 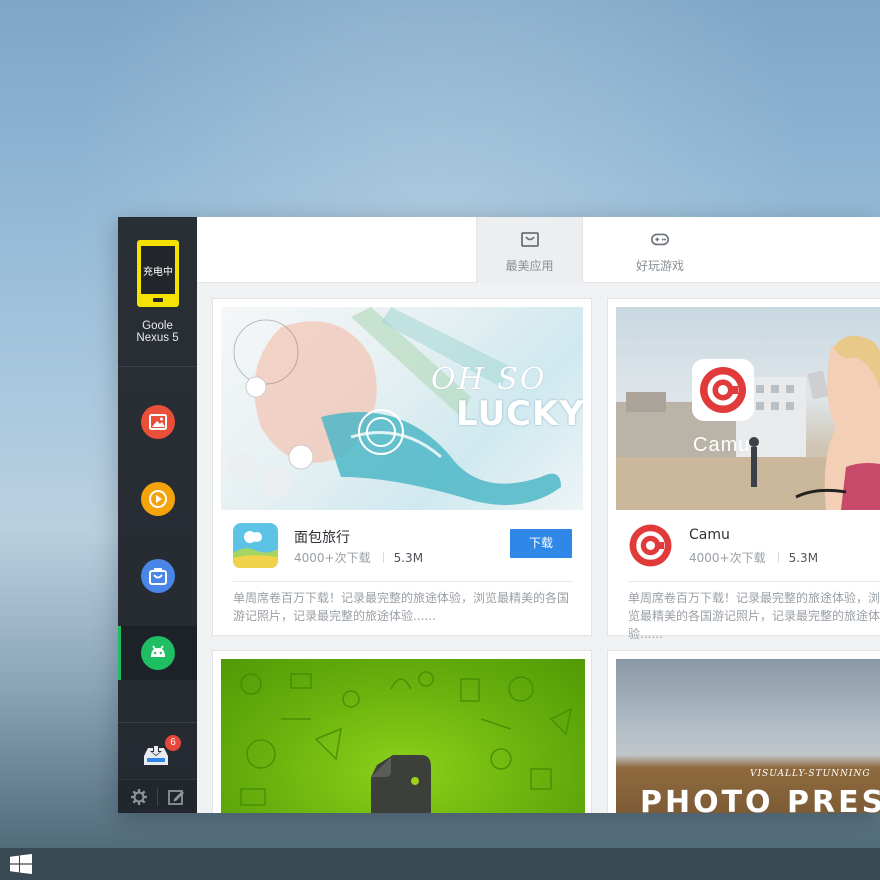 What do you see at coordinates (530, 239) in the screenshot?
I see `bag-icon` at bounding box center [530, 239].